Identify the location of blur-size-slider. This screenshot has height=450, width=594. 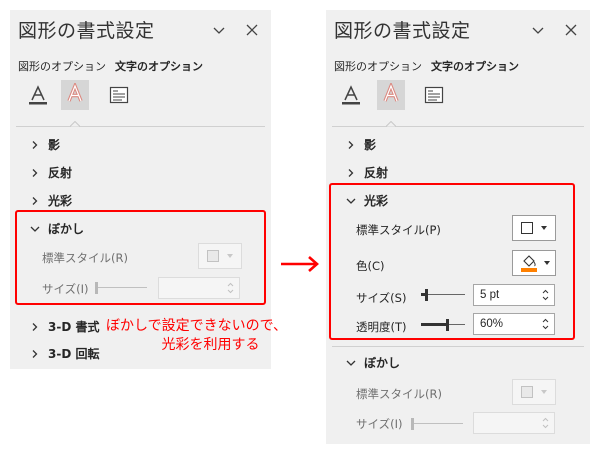
(437, 424).